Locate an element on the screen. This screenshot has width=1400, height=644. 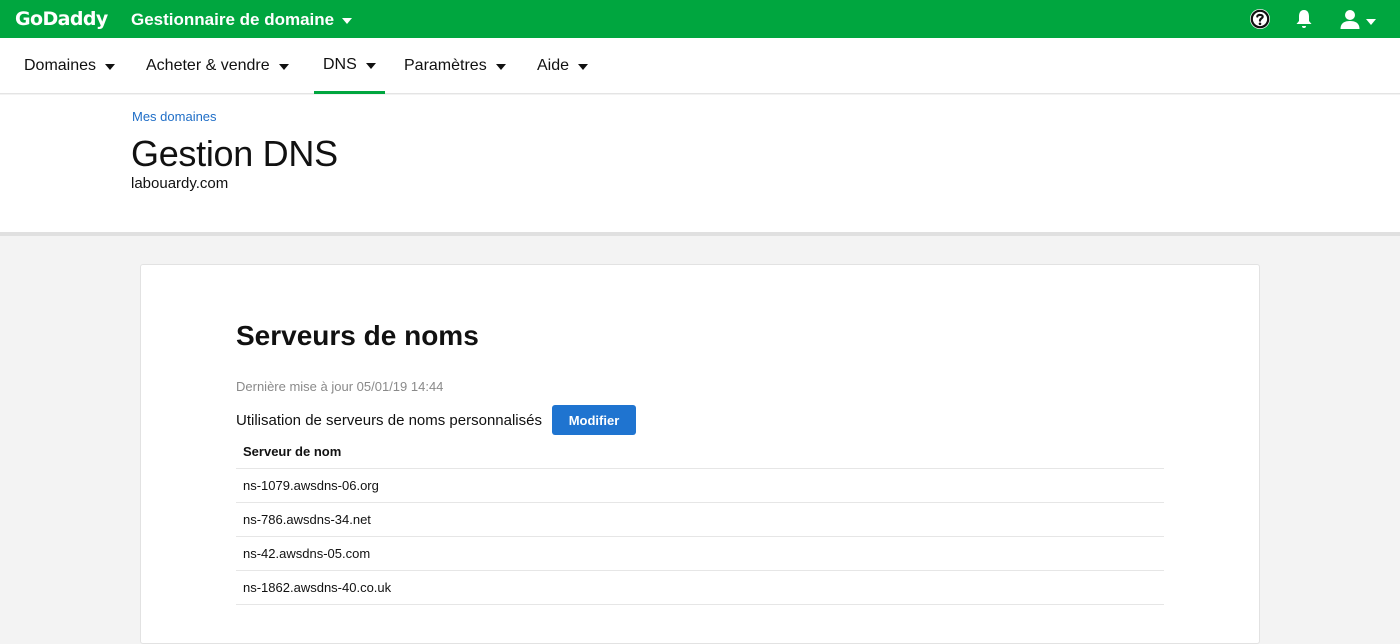
nav-item-dns: DNS is located at coordinates (349, 66).